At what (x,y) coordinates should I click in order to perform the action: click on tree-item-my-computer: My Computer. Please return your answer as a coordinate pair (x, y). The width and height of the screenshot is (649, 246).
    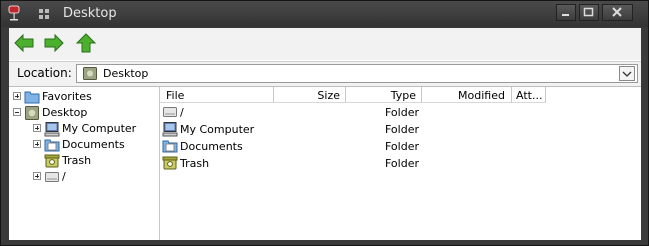
    Looking at the image, I should click on (93, 129).